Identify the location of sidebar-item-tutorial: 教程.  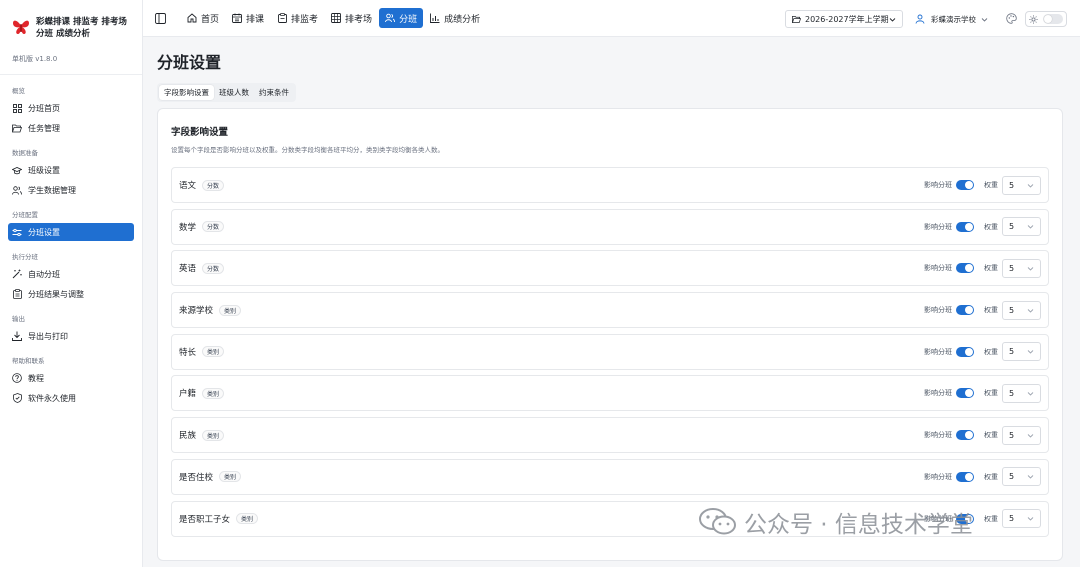
(71, 378).